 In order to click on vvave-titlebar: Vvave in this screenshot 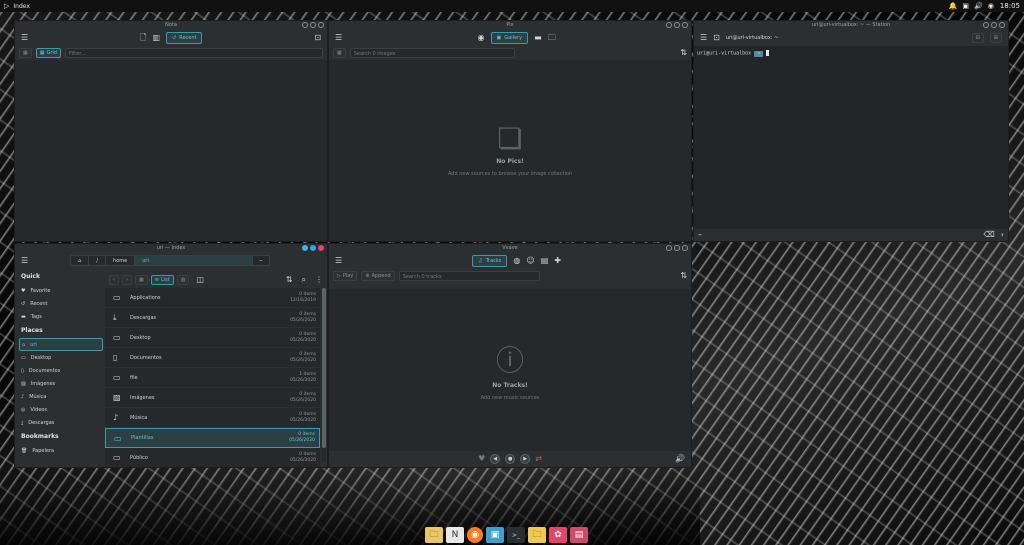, I will do `click(510, 248)`.